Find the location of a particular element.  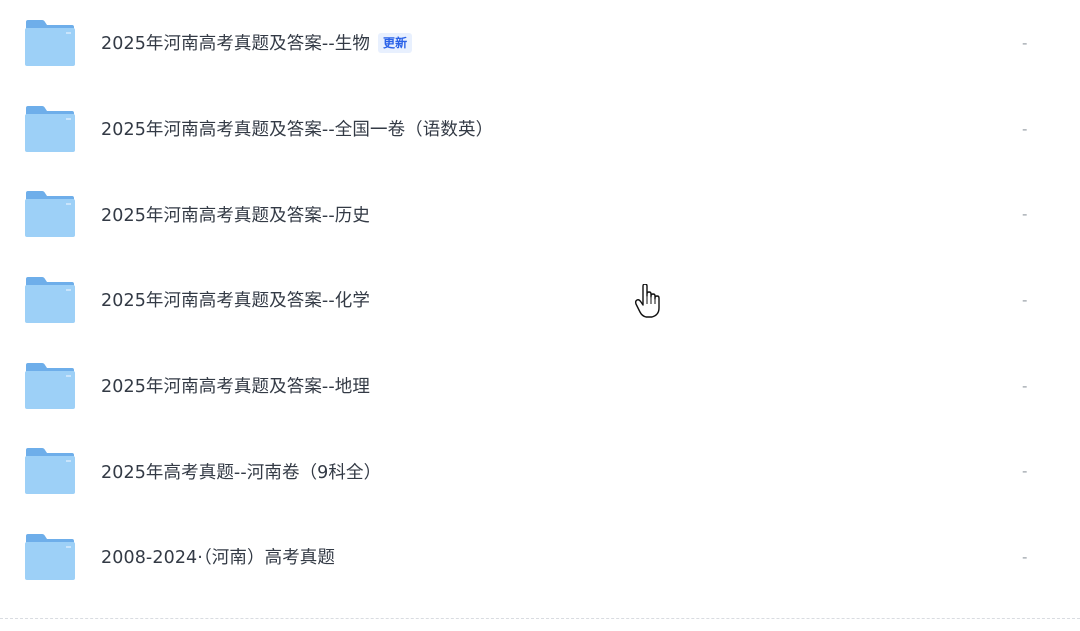

update-badge: 更新 is located at coordinates (395, 42).